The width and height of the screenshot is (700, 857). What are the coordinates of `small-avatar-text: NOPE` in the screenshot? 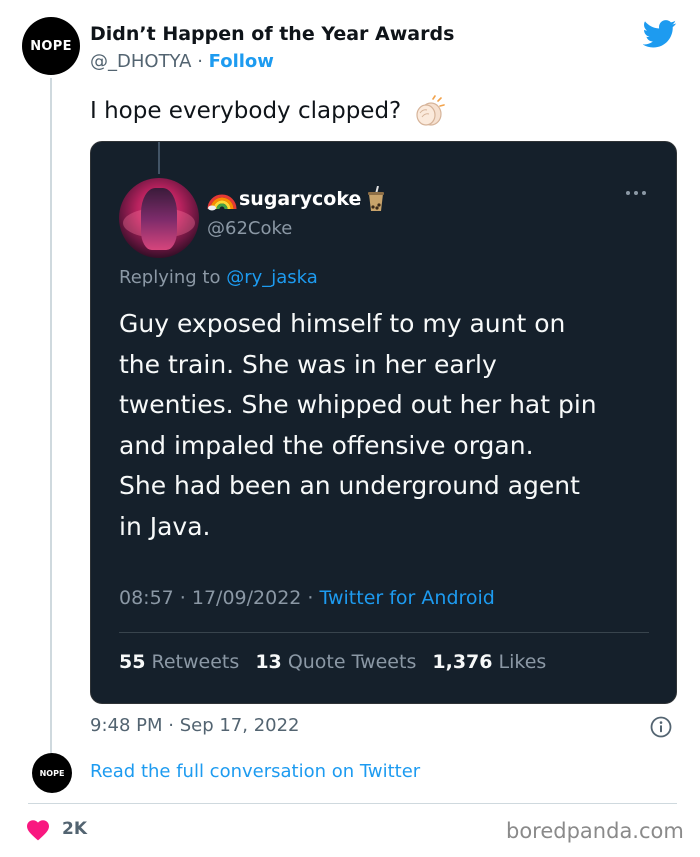 It's located at (52, 773).